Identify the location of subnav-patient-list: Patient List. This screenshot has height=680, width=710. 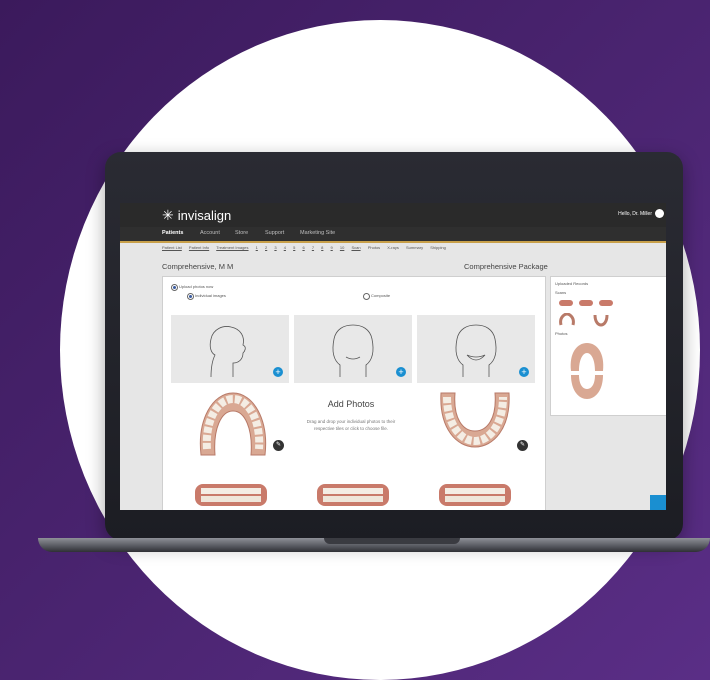
(172, 247).